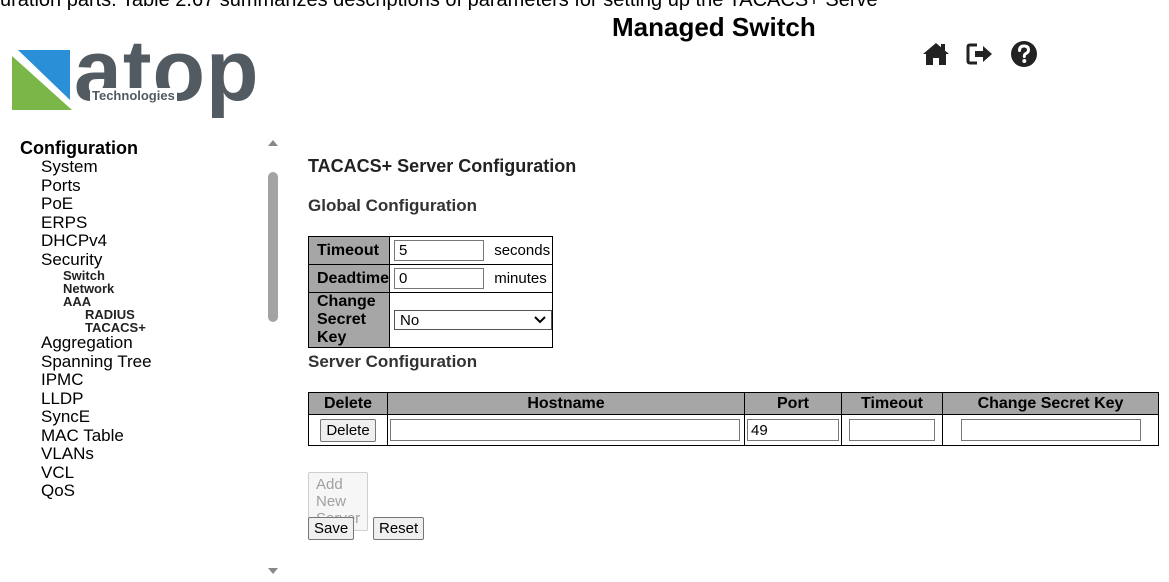 This screenshot has height=582, width=1169. What do you see at coordinates (714, 27) in the screenshot?
I see `app-title: Managed Switch` at bounding box center [714, 27].